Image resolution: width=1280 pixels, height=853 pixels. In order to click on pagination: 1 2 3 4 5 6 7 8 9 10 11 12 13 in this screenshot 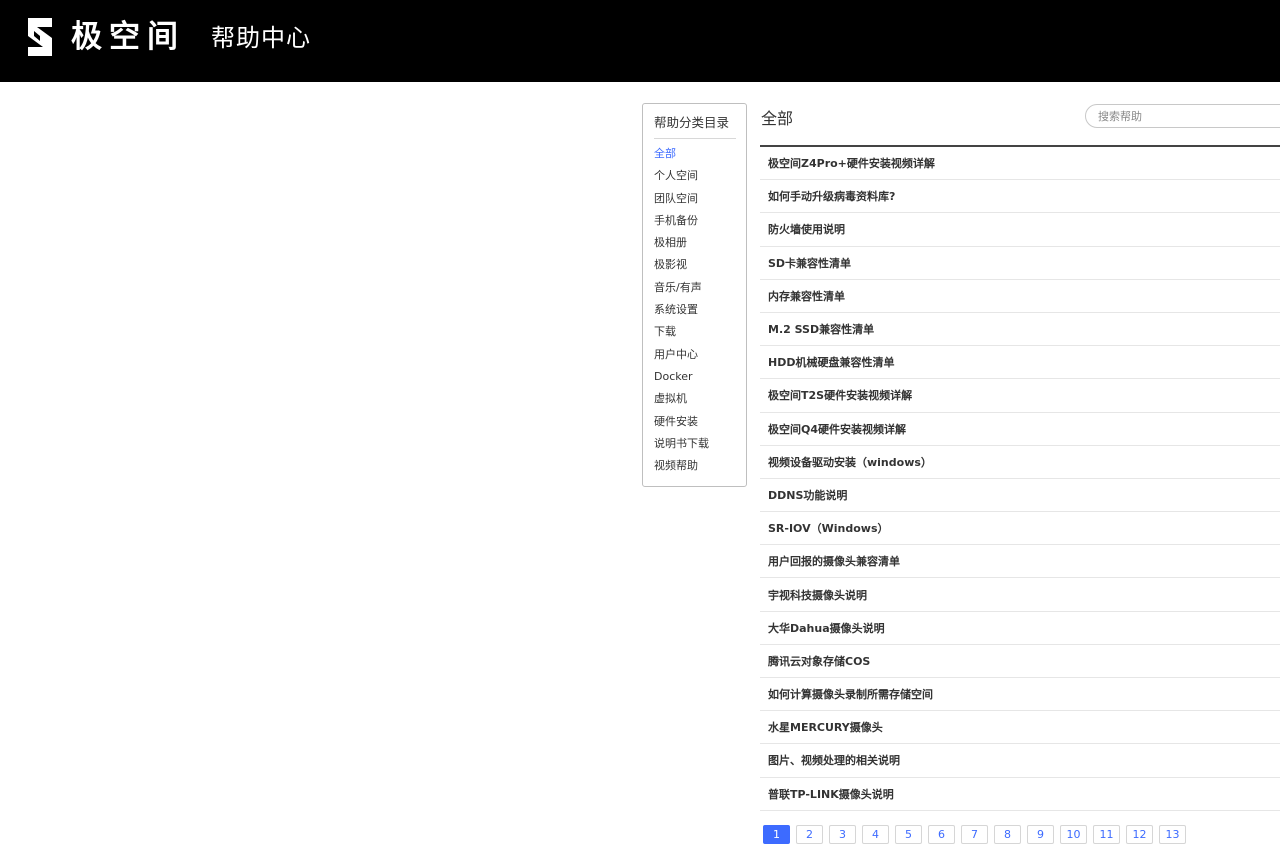, I will do `click(977, 834)`.